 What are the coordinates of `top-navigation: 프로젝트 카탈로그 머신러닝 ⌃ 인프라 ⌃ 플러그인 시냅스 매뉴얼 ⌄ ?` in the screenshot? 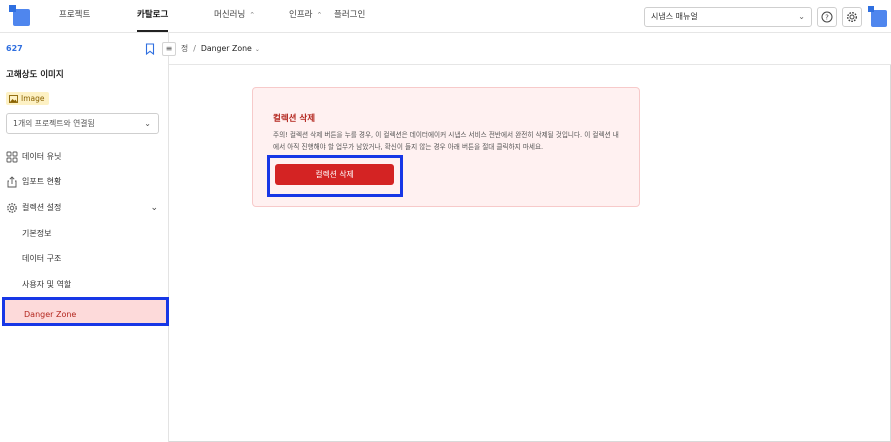 It's located at (445, 16).